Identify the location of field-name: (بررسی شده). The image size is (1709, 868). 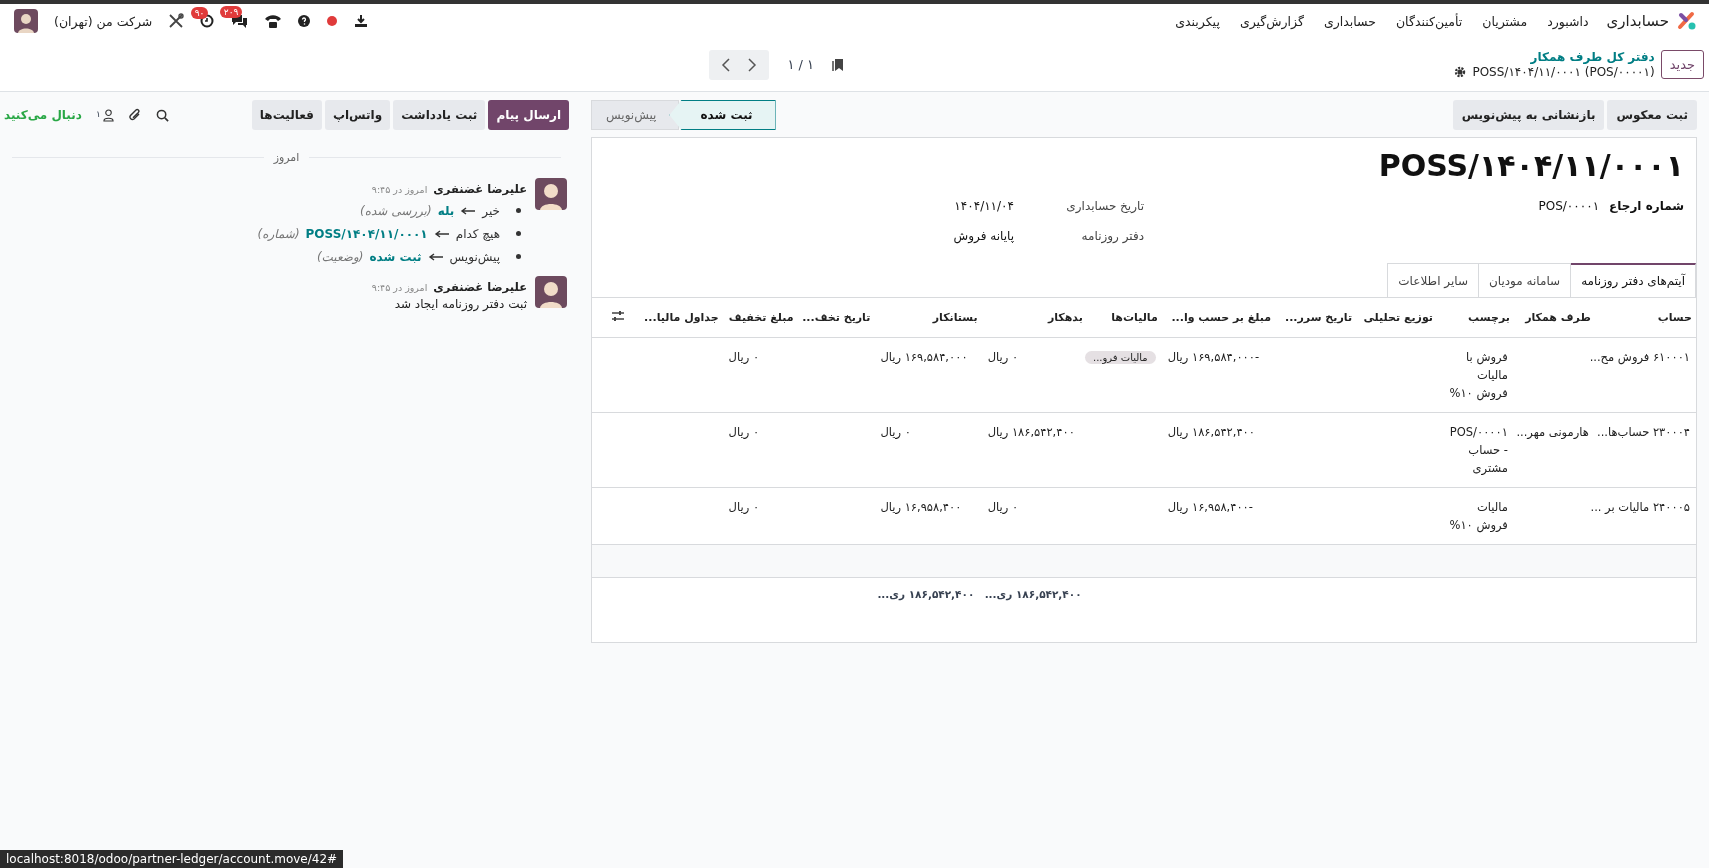
(396, 210).